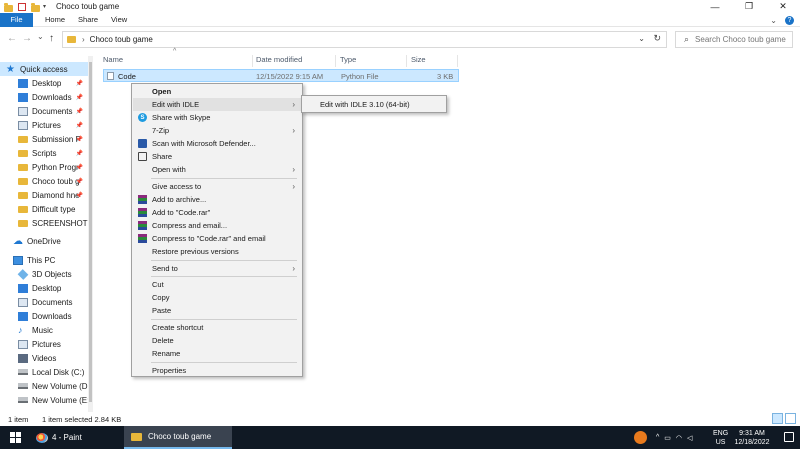  I want to click on sidebar-item-quick-access: ★ Quick access, so click(46, 69).